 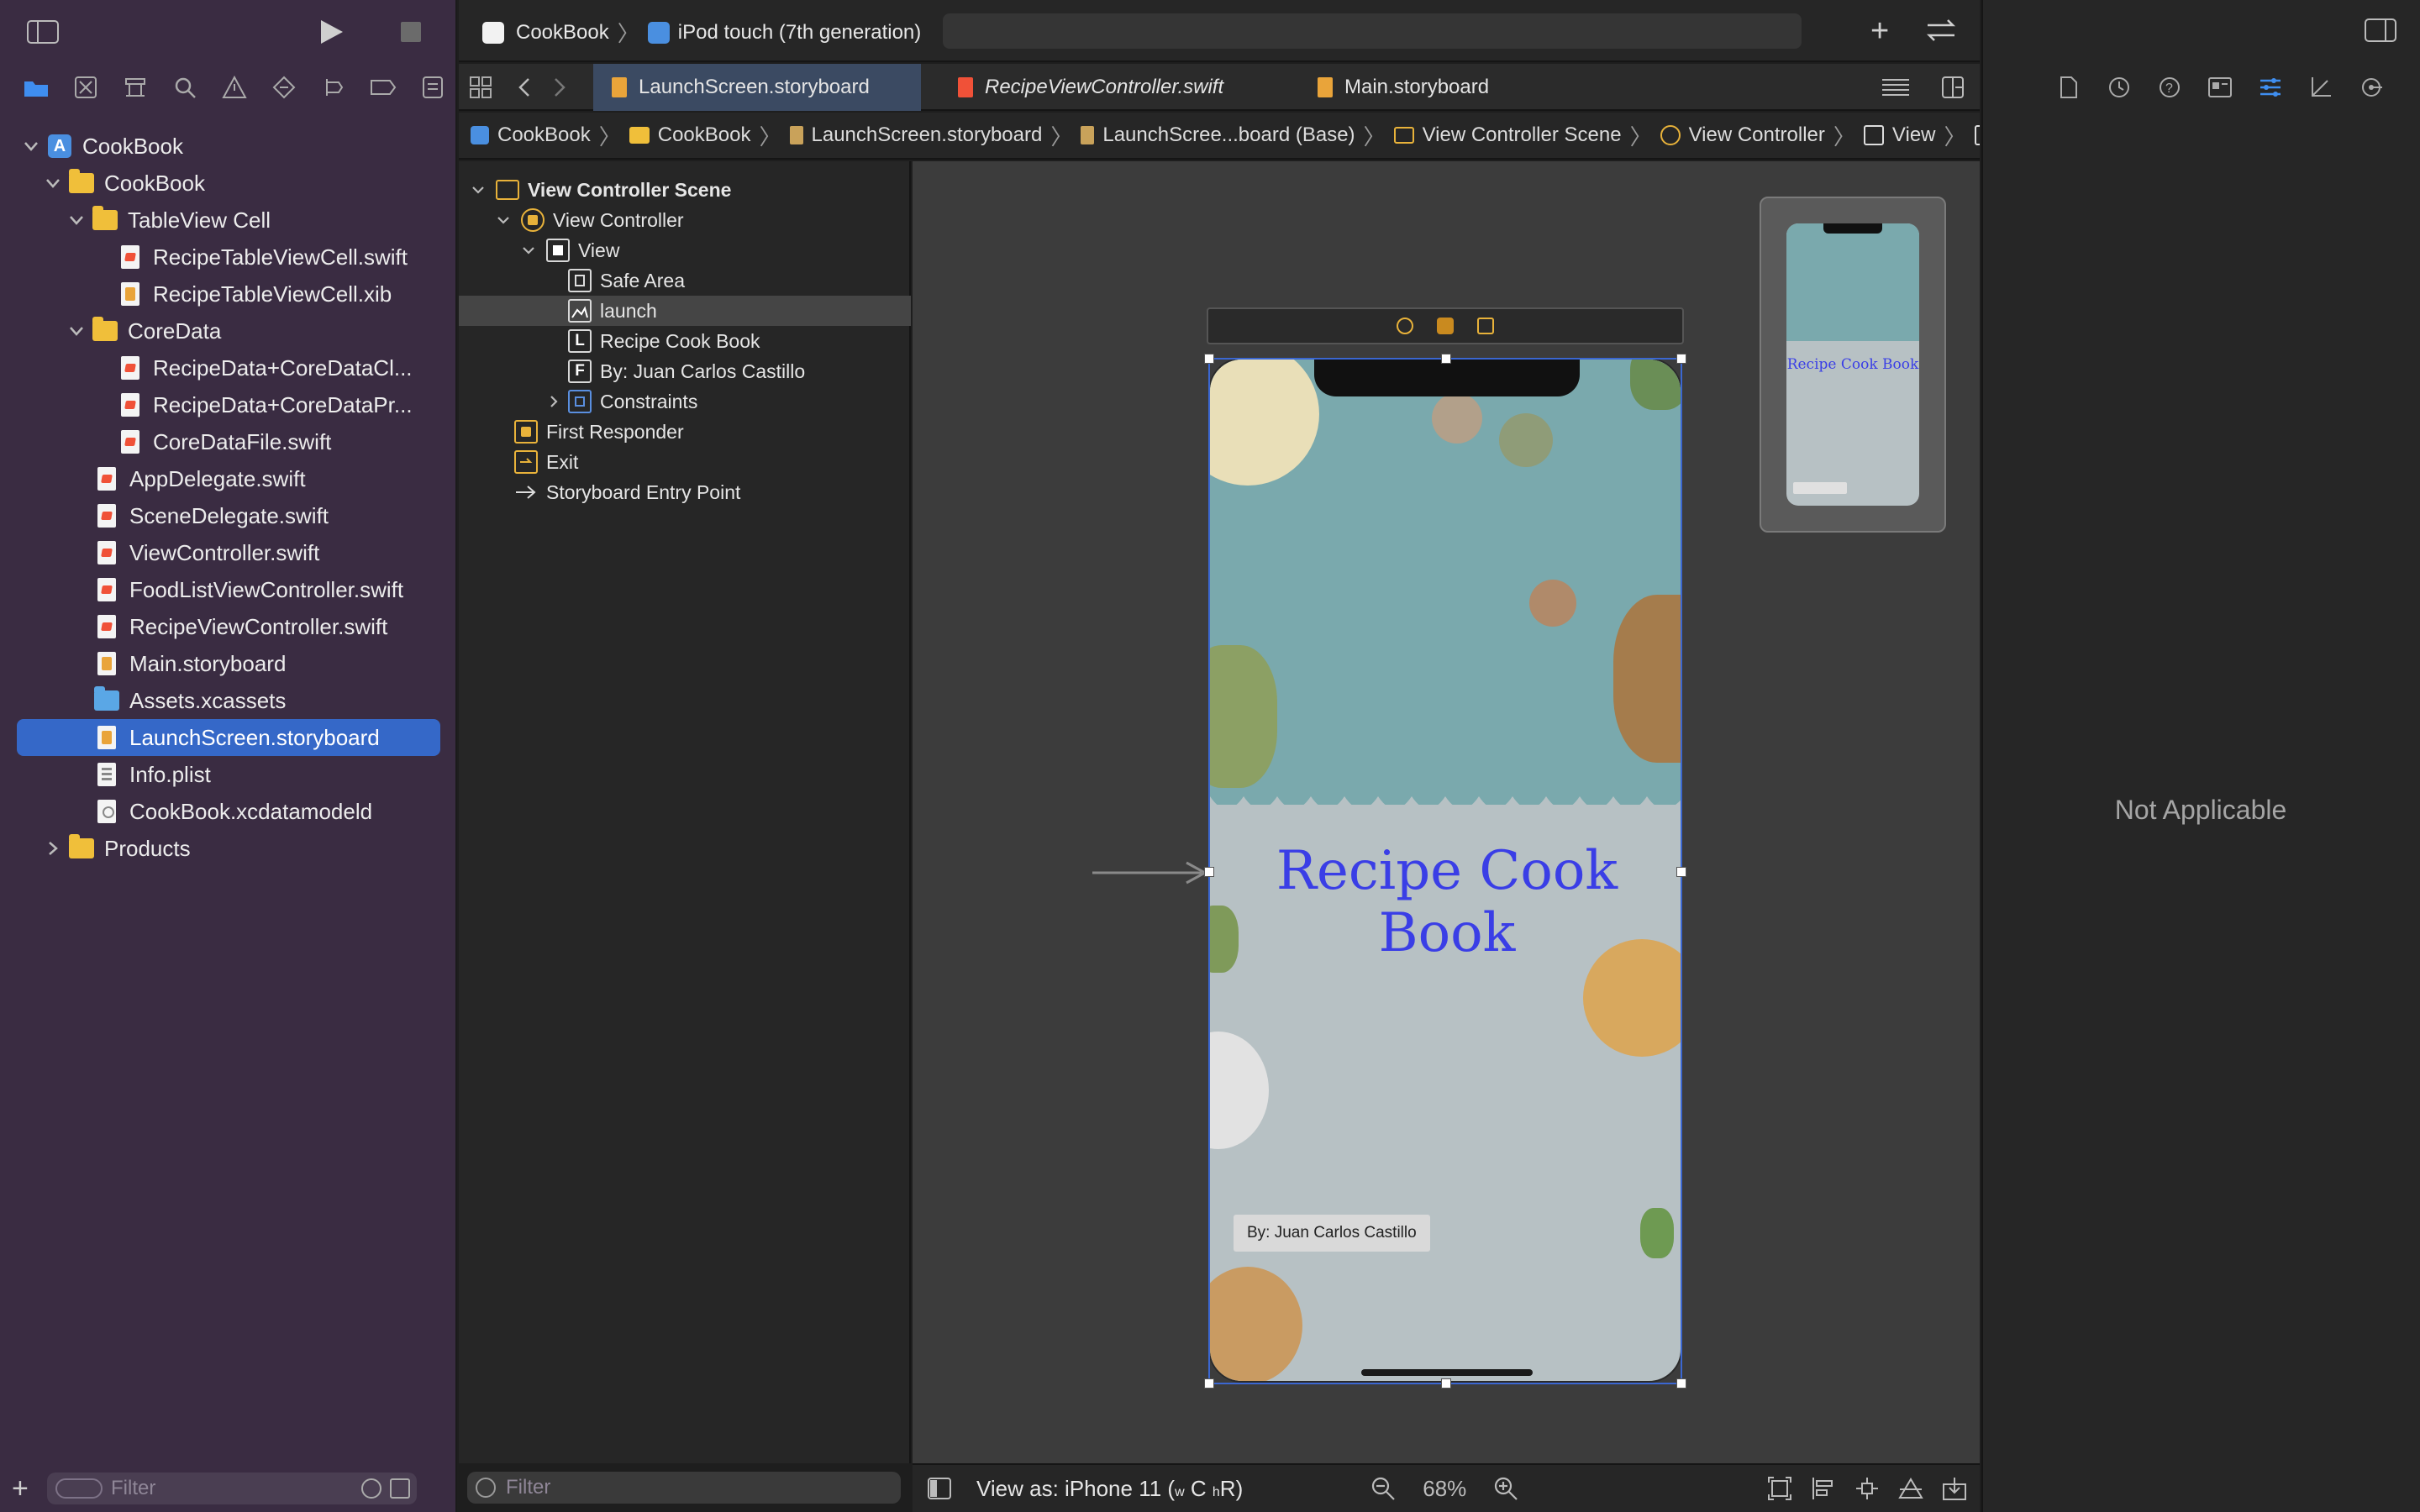 What do you see at coordinates (1332, 1233) in the screenshot?
I see `author-text-field: By: Juan Carlos Castillo` at bounding box center [1332, 1233].